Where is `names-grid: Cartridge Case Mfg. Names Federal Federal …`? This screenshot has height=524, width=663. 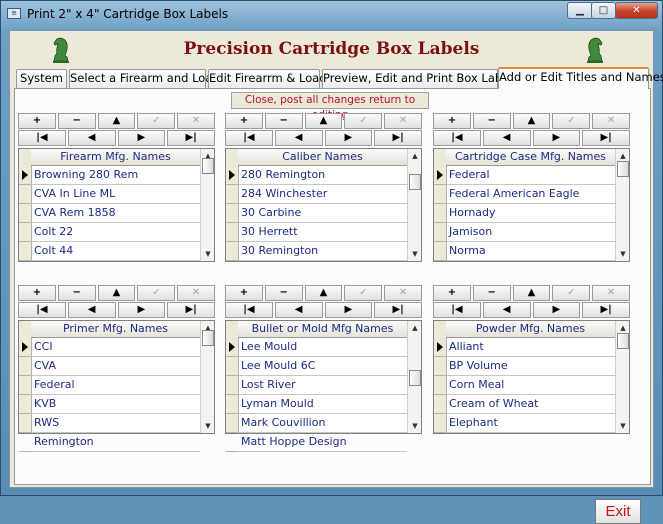
names-grid: Cartridge Case Mfg. Names Federal Federal … is located at coordinates (531, 205).